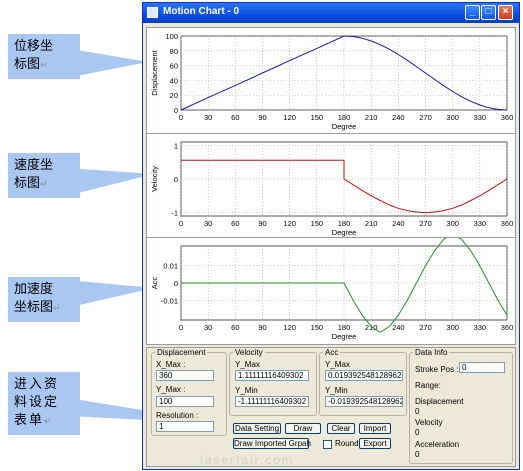 The image size is (523, 471). What do you see at coordinates (437, 369) in the screenshot?
I see `stroke-pos-label: Stroke Pos :` at bounding box center [437, 369].